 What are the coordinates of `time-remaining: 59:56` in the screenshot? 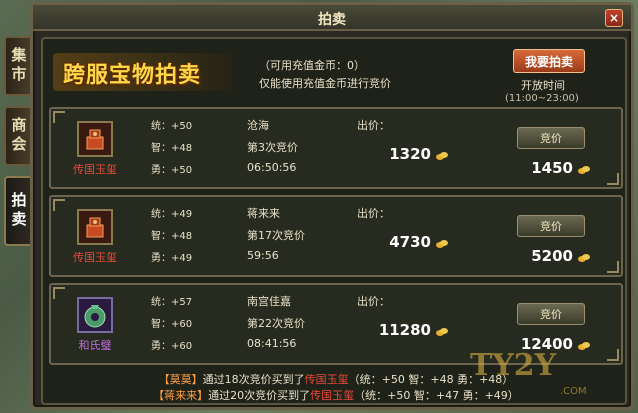 It's located at (263, 255).